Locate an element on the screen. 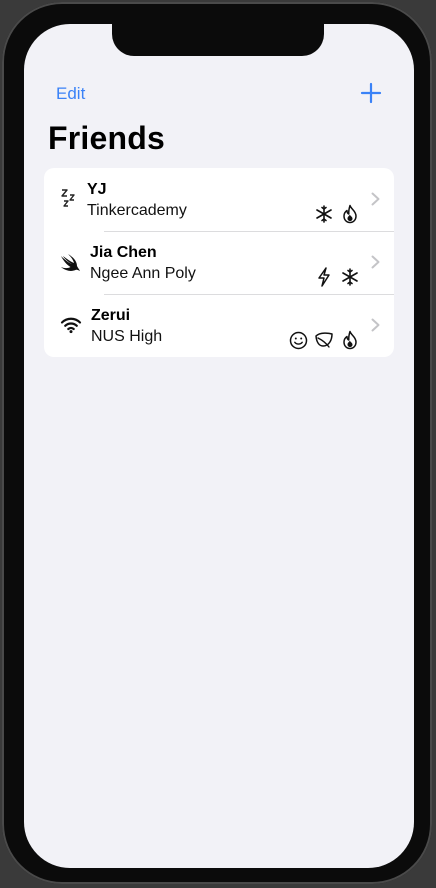  friend-name: YJ is located at coordinates (97, 189).